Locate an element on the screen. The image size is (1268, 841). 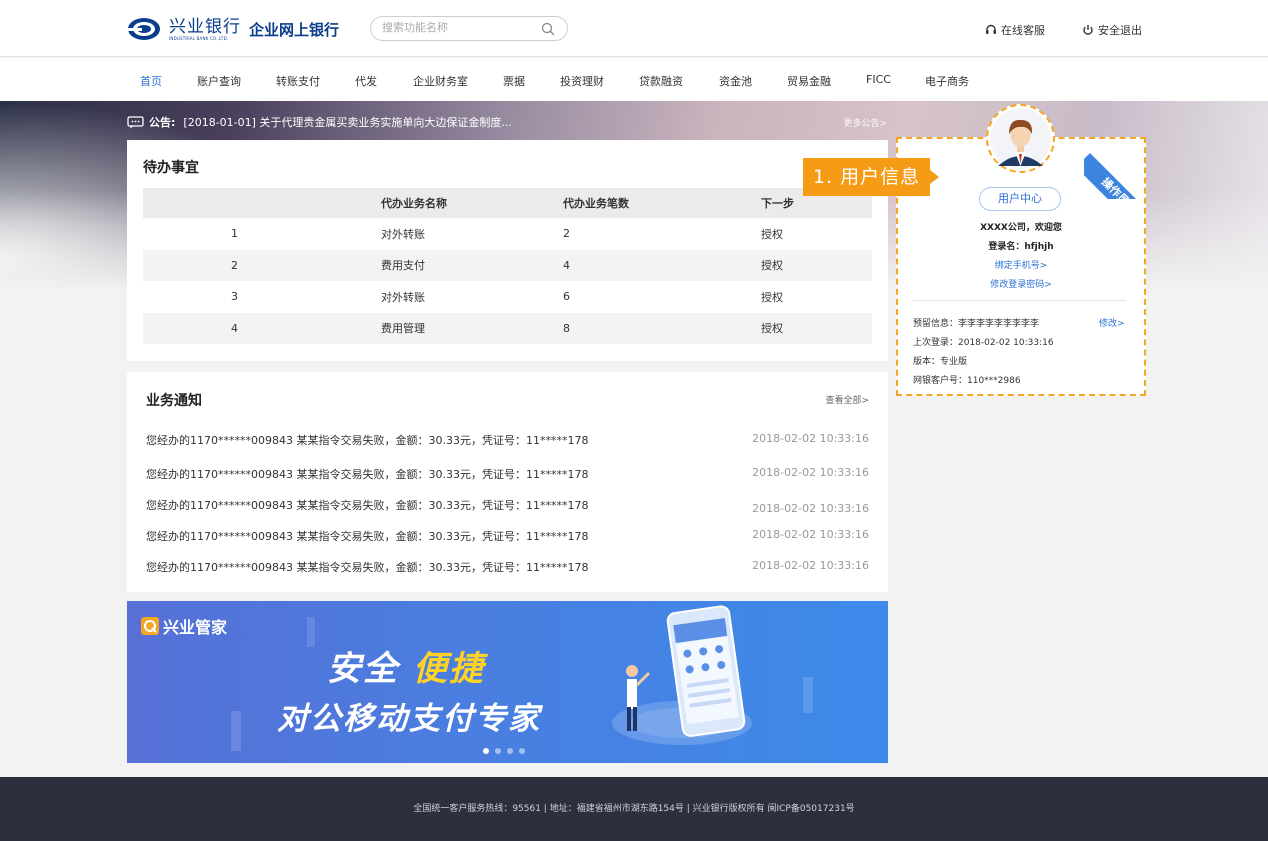
table-row: 4 费用管理 8 授权 is located at coordinates (507, 328).